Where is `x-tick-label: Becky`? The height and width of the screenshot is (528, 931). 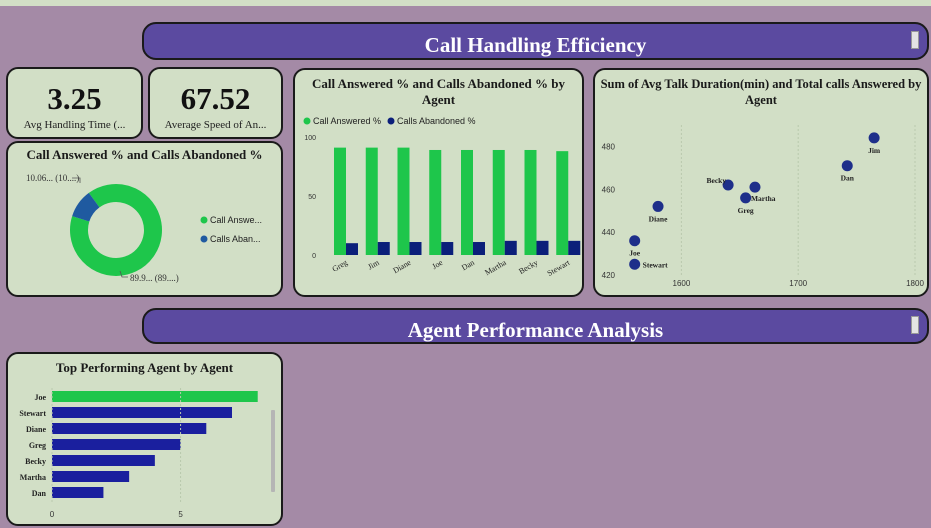
x-tick-label: Becky is located at coordinates (528, 267).